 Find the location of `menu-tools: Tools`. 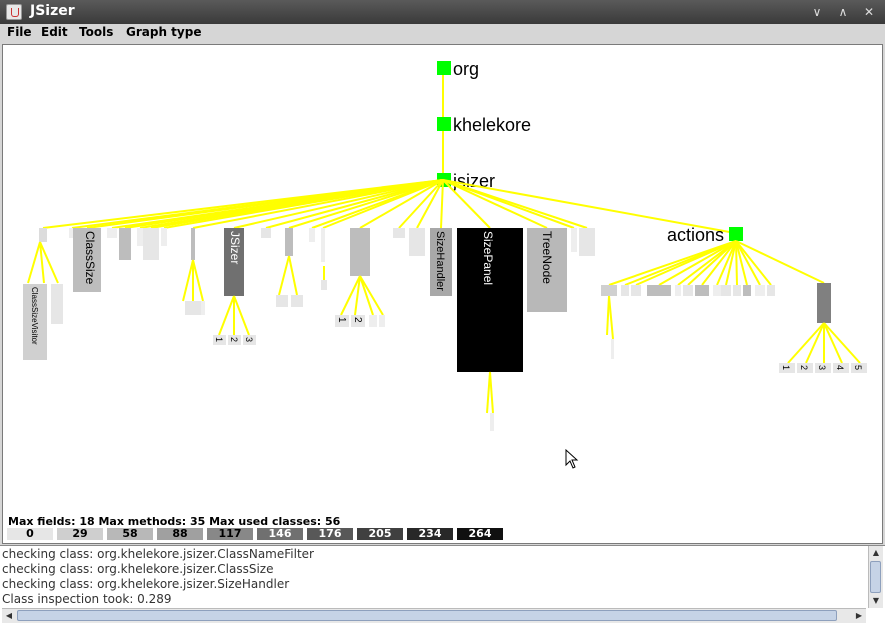

menu-tools: Tools is located at coordinates (96, 32).